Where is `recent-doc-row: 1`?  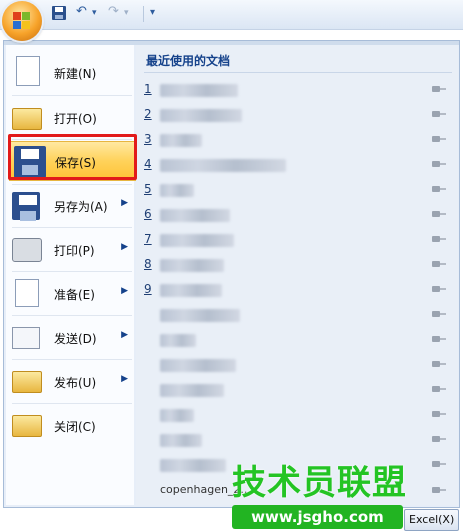 recent-doc-row: 1 is located at coordinates (297, 90).